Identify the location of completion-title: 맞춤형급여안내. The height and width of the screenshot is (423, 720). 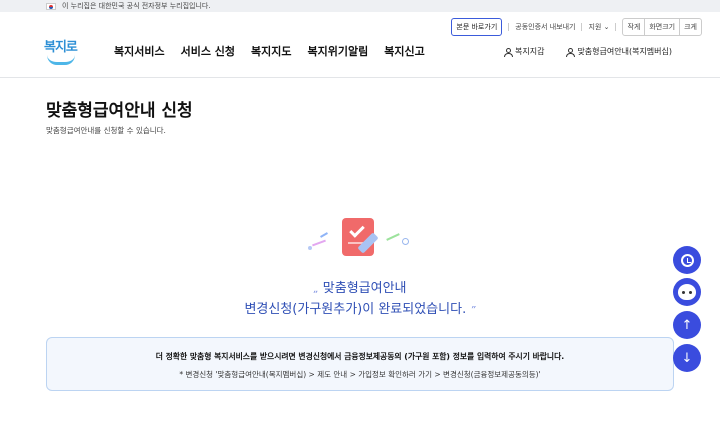
(364, 288).